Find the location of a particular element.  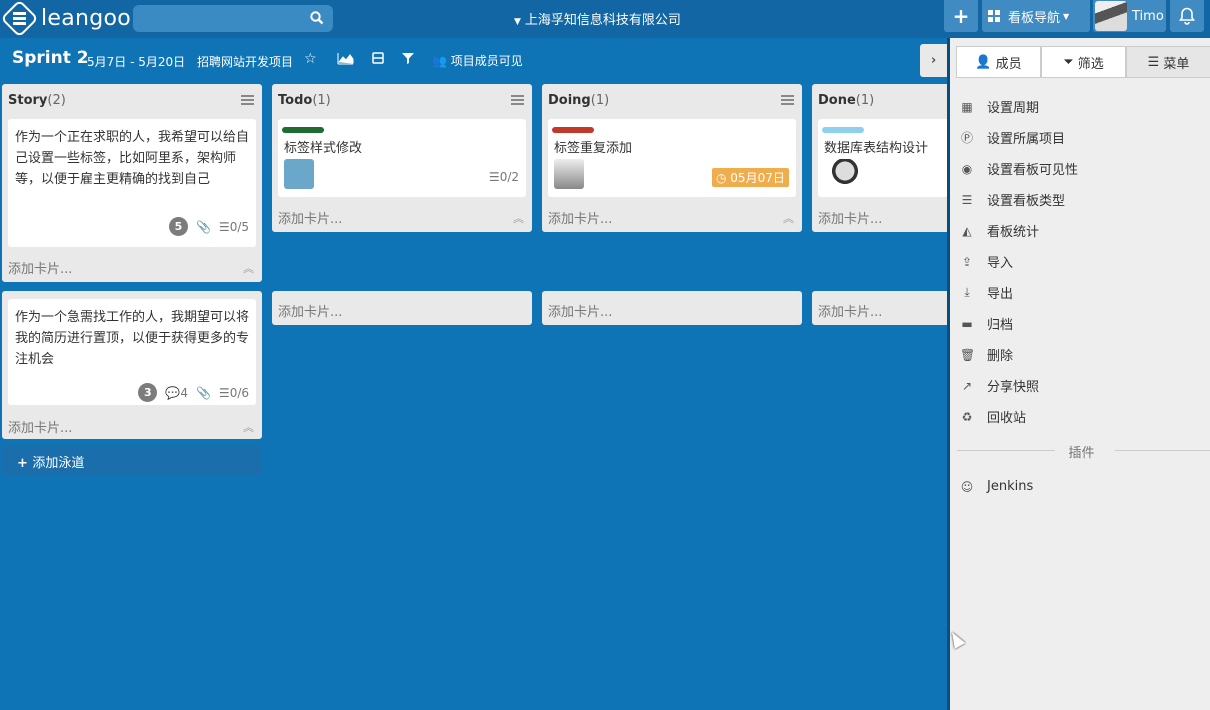

jenkins-icon: ☺ is located at coordinates (967, 486).